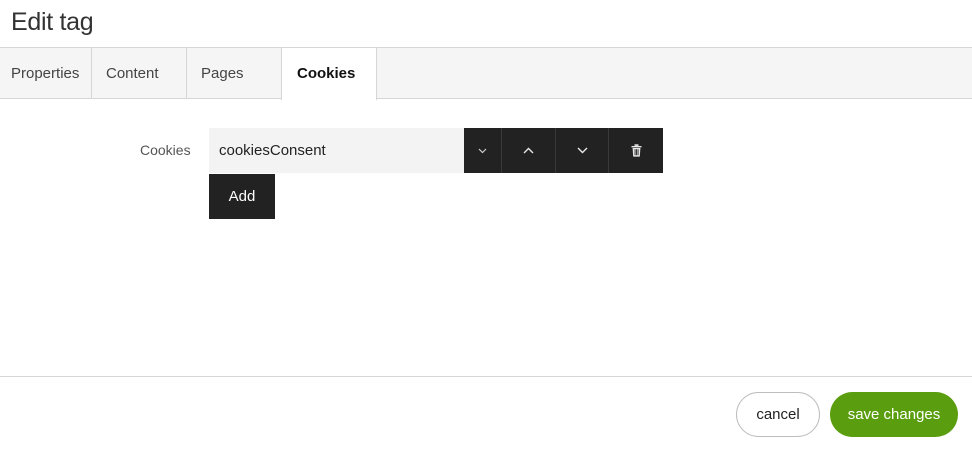 This screenshot has width=972, height=451. Describe the element at coordinates (46, 73) in the screenshot. I see `tab-properties: Properties` at that location.